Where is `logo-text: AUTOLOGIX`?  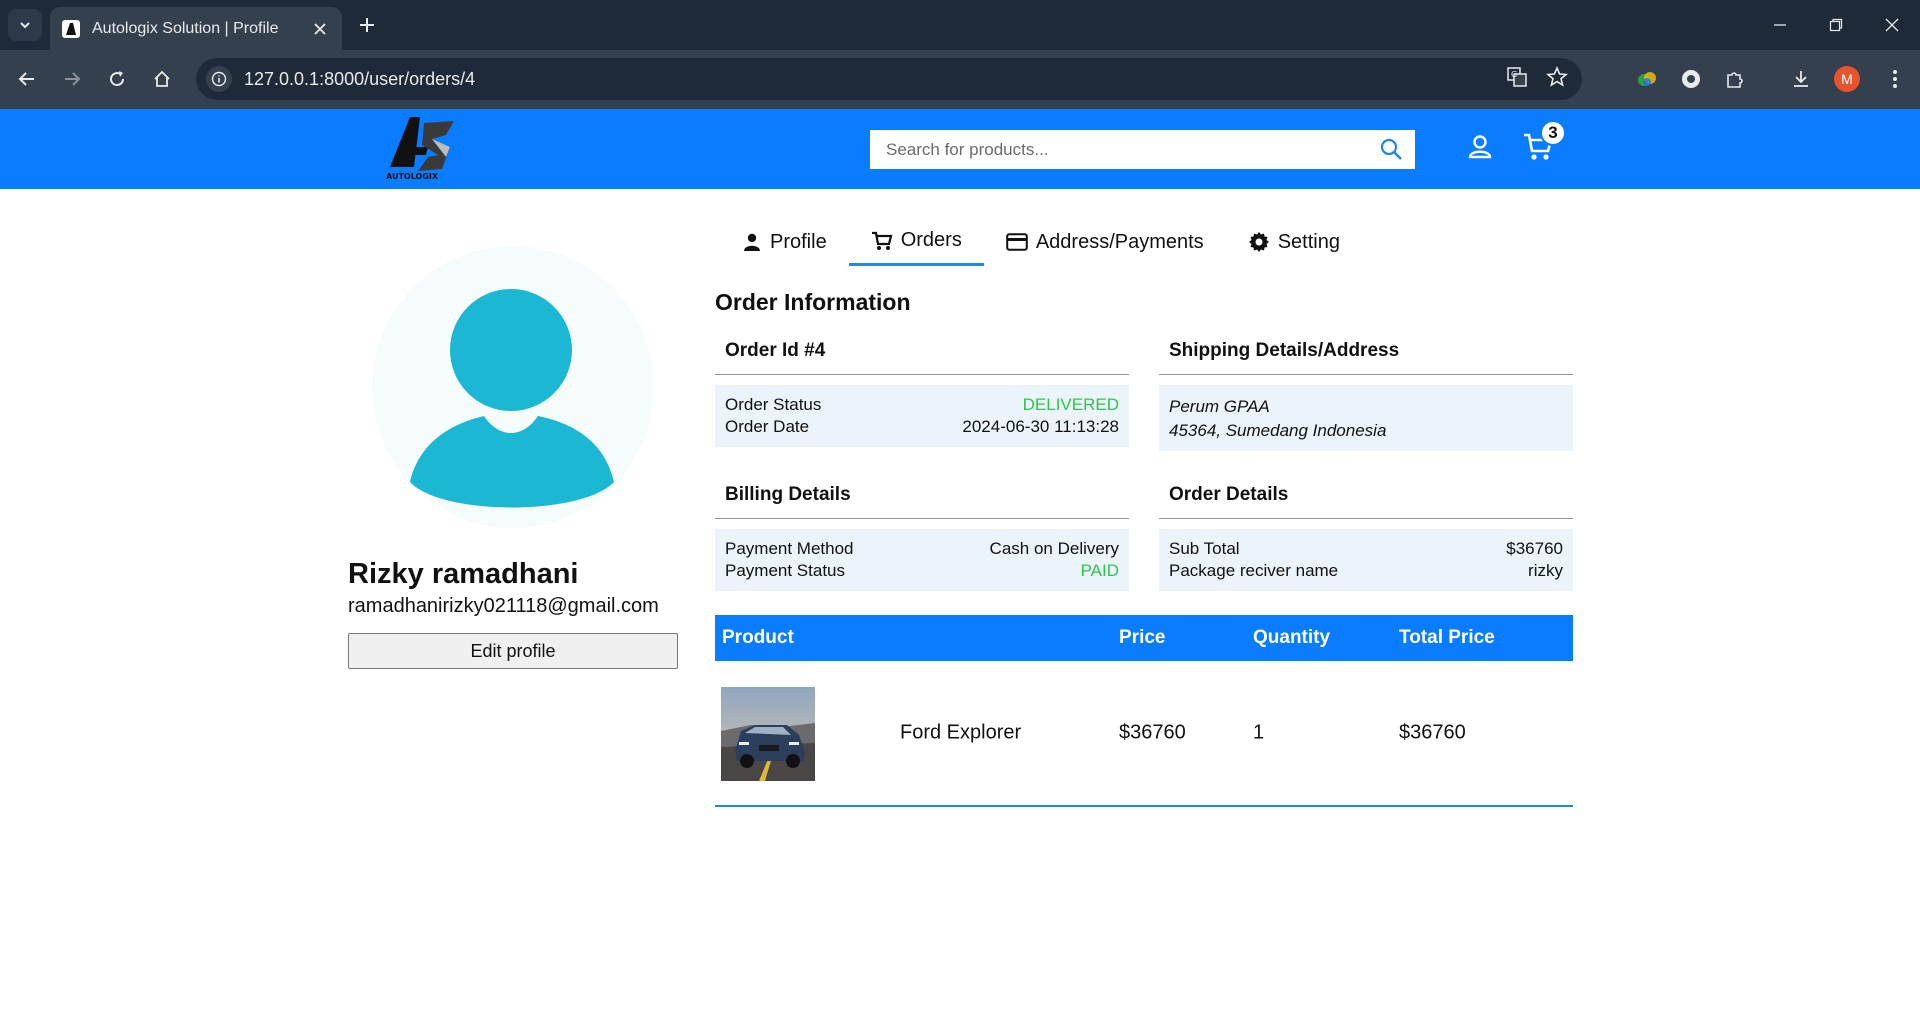 logo-text: AUTOLOGIX is located at coordinates (412, 176).